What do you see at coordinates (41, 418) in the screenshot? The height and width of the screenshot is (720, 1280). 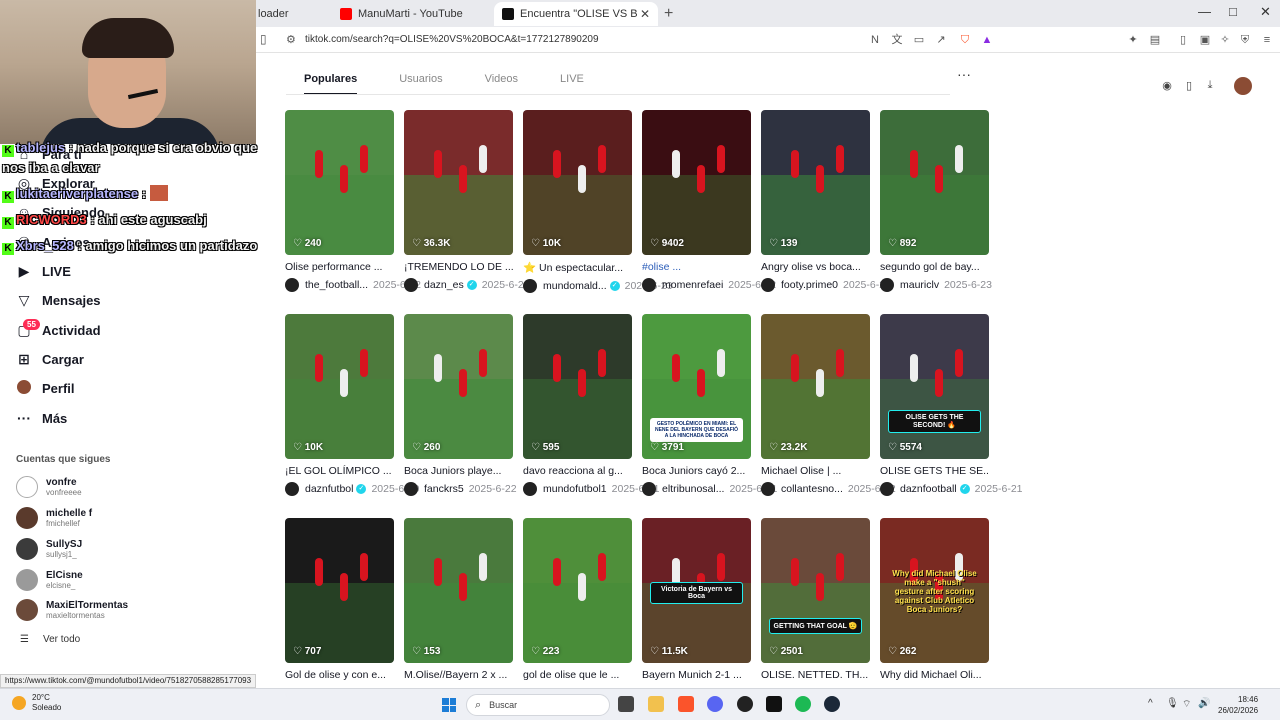 I see `sidebar-item-mas: ··· Más` at bounding box center [41, 418].